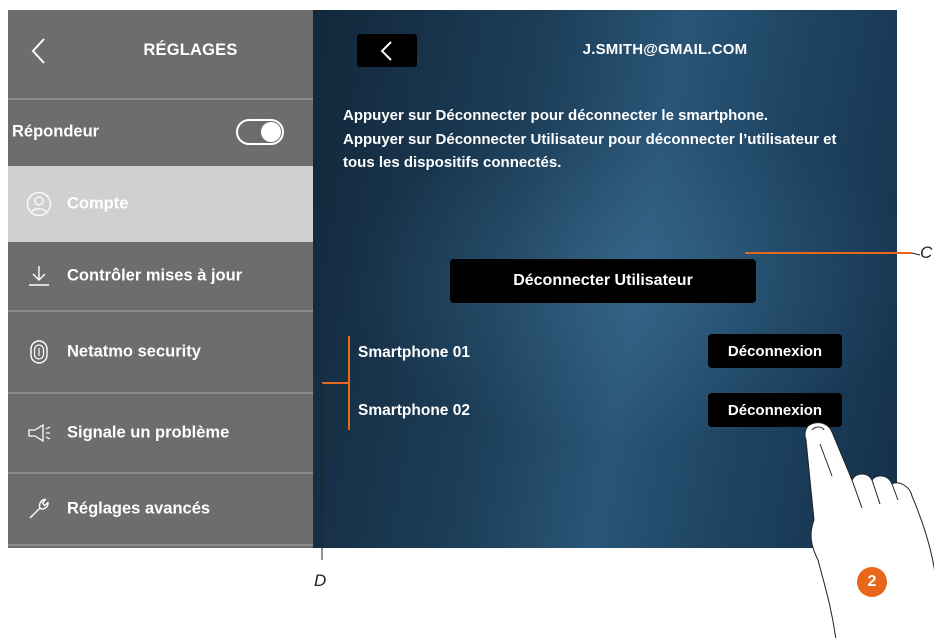 The height and width of the screenshot is (638, 934). What do you see at coordinates (916, 254) in the screenshot?
I see `callout-c-tick` at bounding box center [916, 254].